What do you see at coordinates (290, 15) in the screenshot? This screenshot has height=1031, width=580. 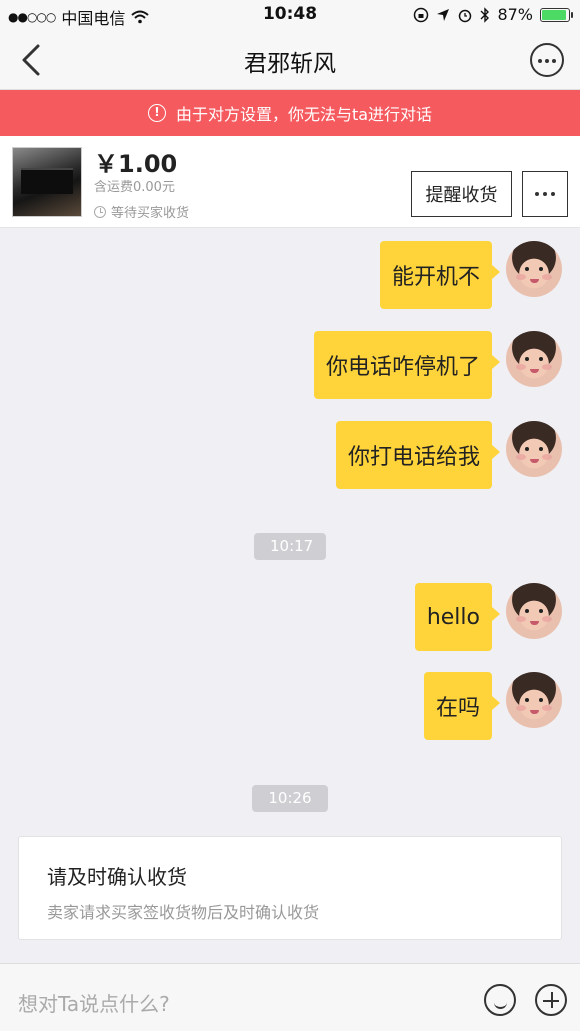 I see `status-bar: ●●○○○ 中国电信 10:48 87%` at bounding box center [290, 15].